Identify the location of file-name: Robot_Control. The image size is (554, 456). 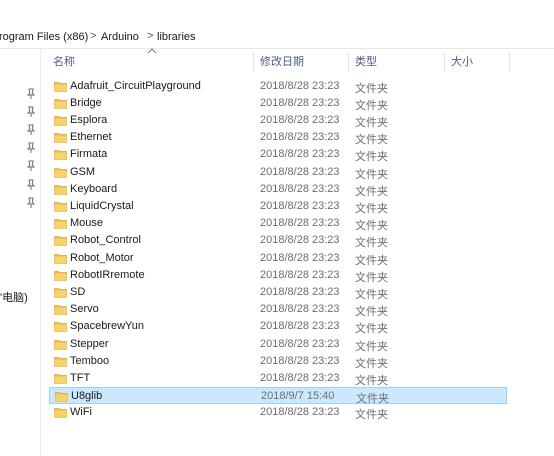
(105, 240).